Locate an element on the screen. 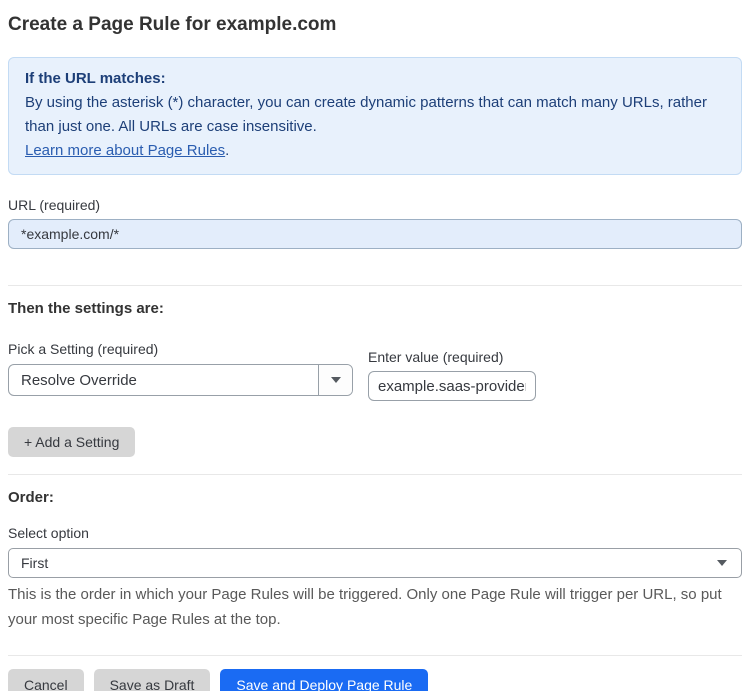  setting-value-input is located at coordinates (452, 386).